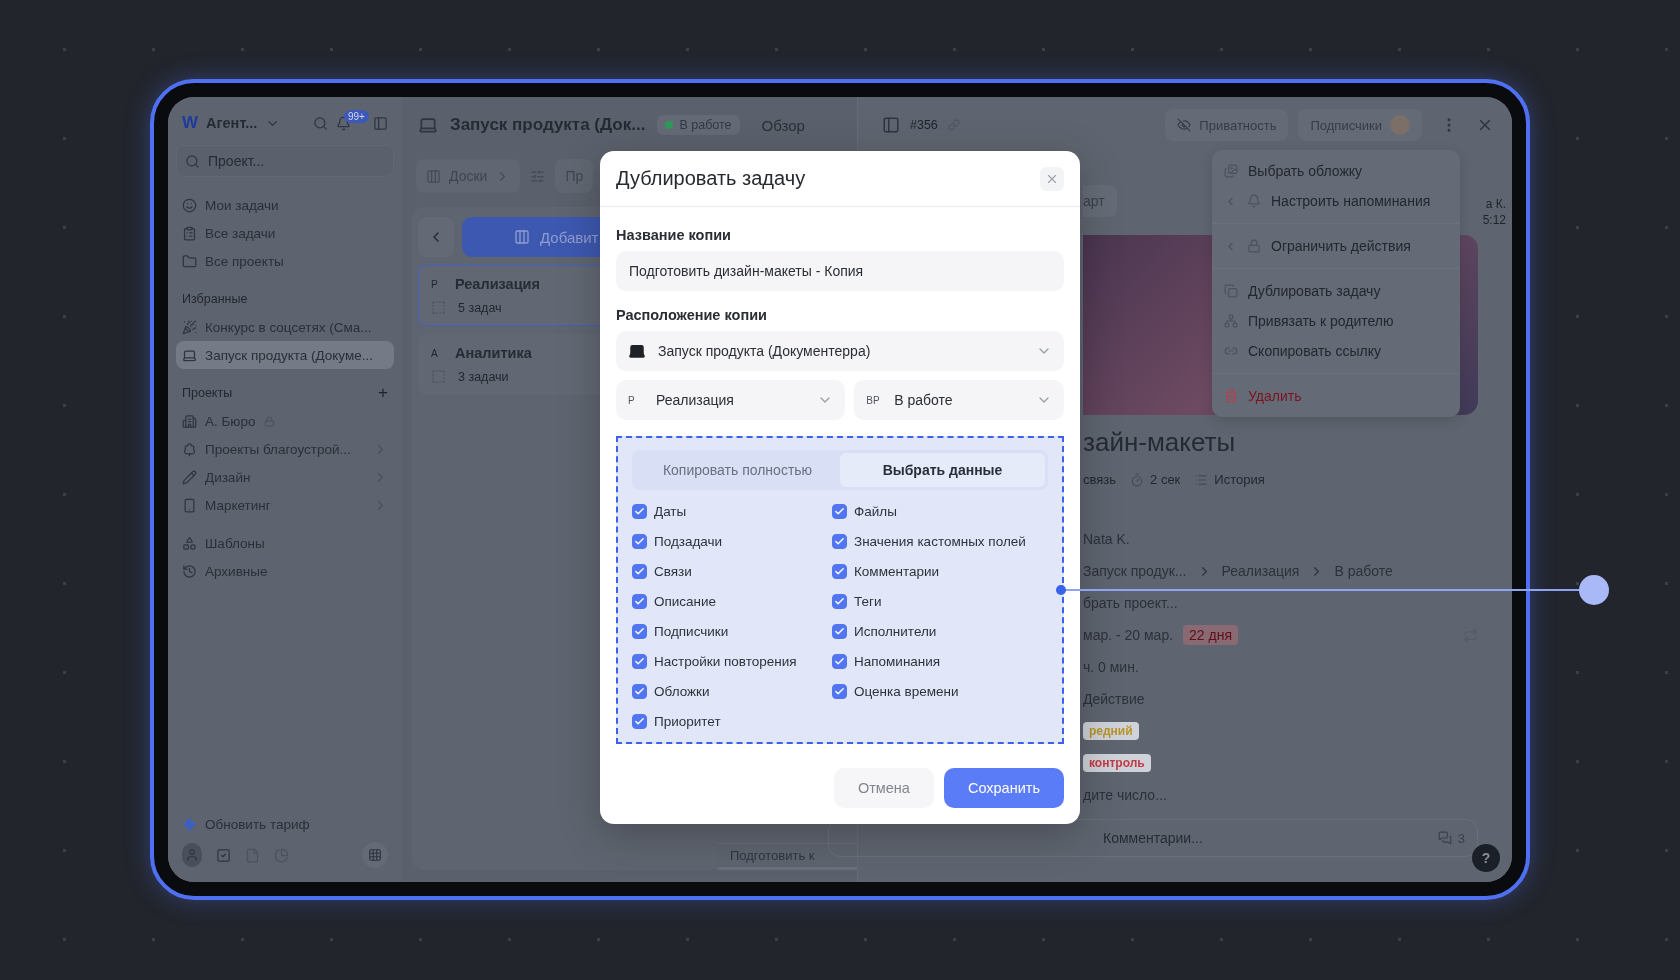 The image size is (1680, 980). I want to click on option-checkbox: Даты, so click(732, 511).